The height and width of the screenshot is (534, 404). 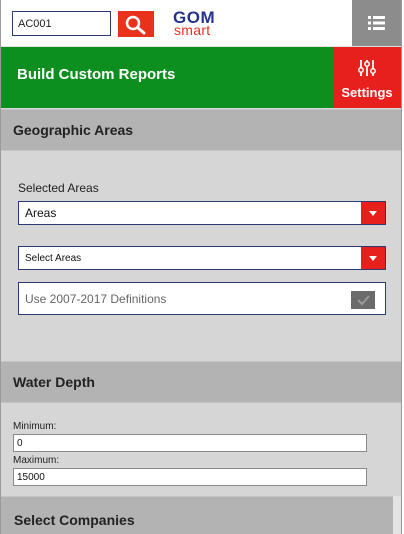 I want to click on geographic-areas-header: Geographic Areas, so click(x=201, y=130).